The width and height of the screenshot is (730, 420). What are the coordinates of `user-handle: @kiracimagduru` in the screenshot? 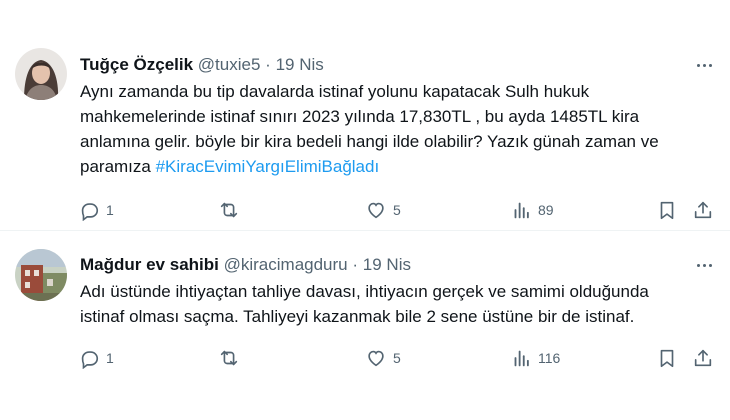 It's located at (286, 264).